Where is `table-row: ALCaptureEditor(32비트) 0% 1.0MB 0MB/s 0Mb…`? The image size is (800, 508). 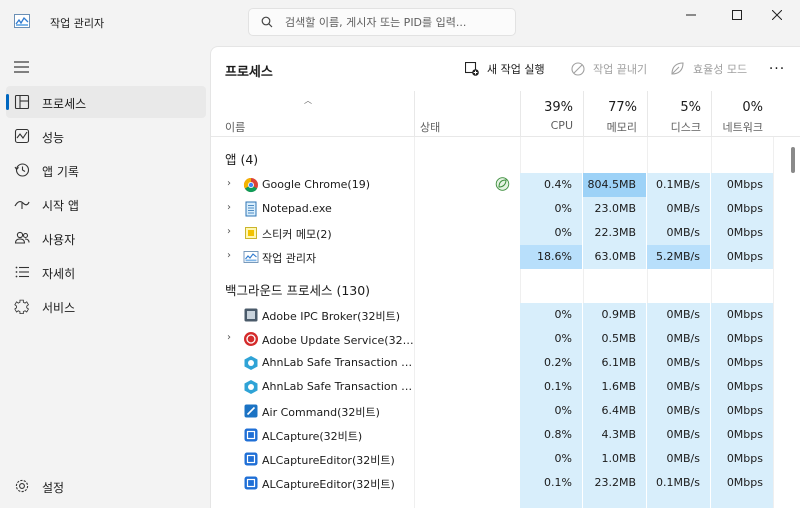 table-row: ALCaptureEditor(32비트) 0% 1.0MB 0MB/s 0Mb… is located at coordinates (500, 459).